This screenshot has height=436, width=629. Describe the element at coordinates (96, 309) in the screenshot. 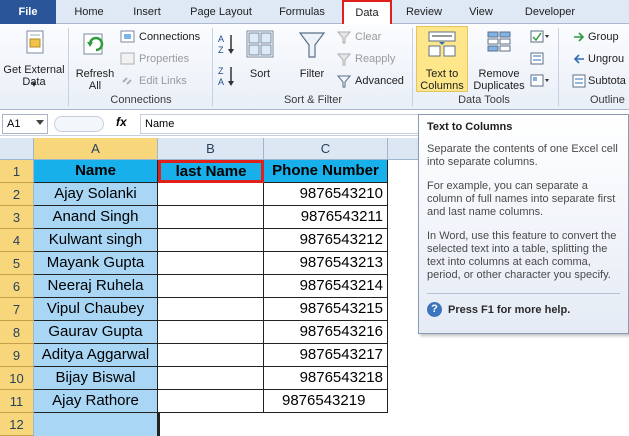

I see `table-cell: Vipul Chaubey` at that location.